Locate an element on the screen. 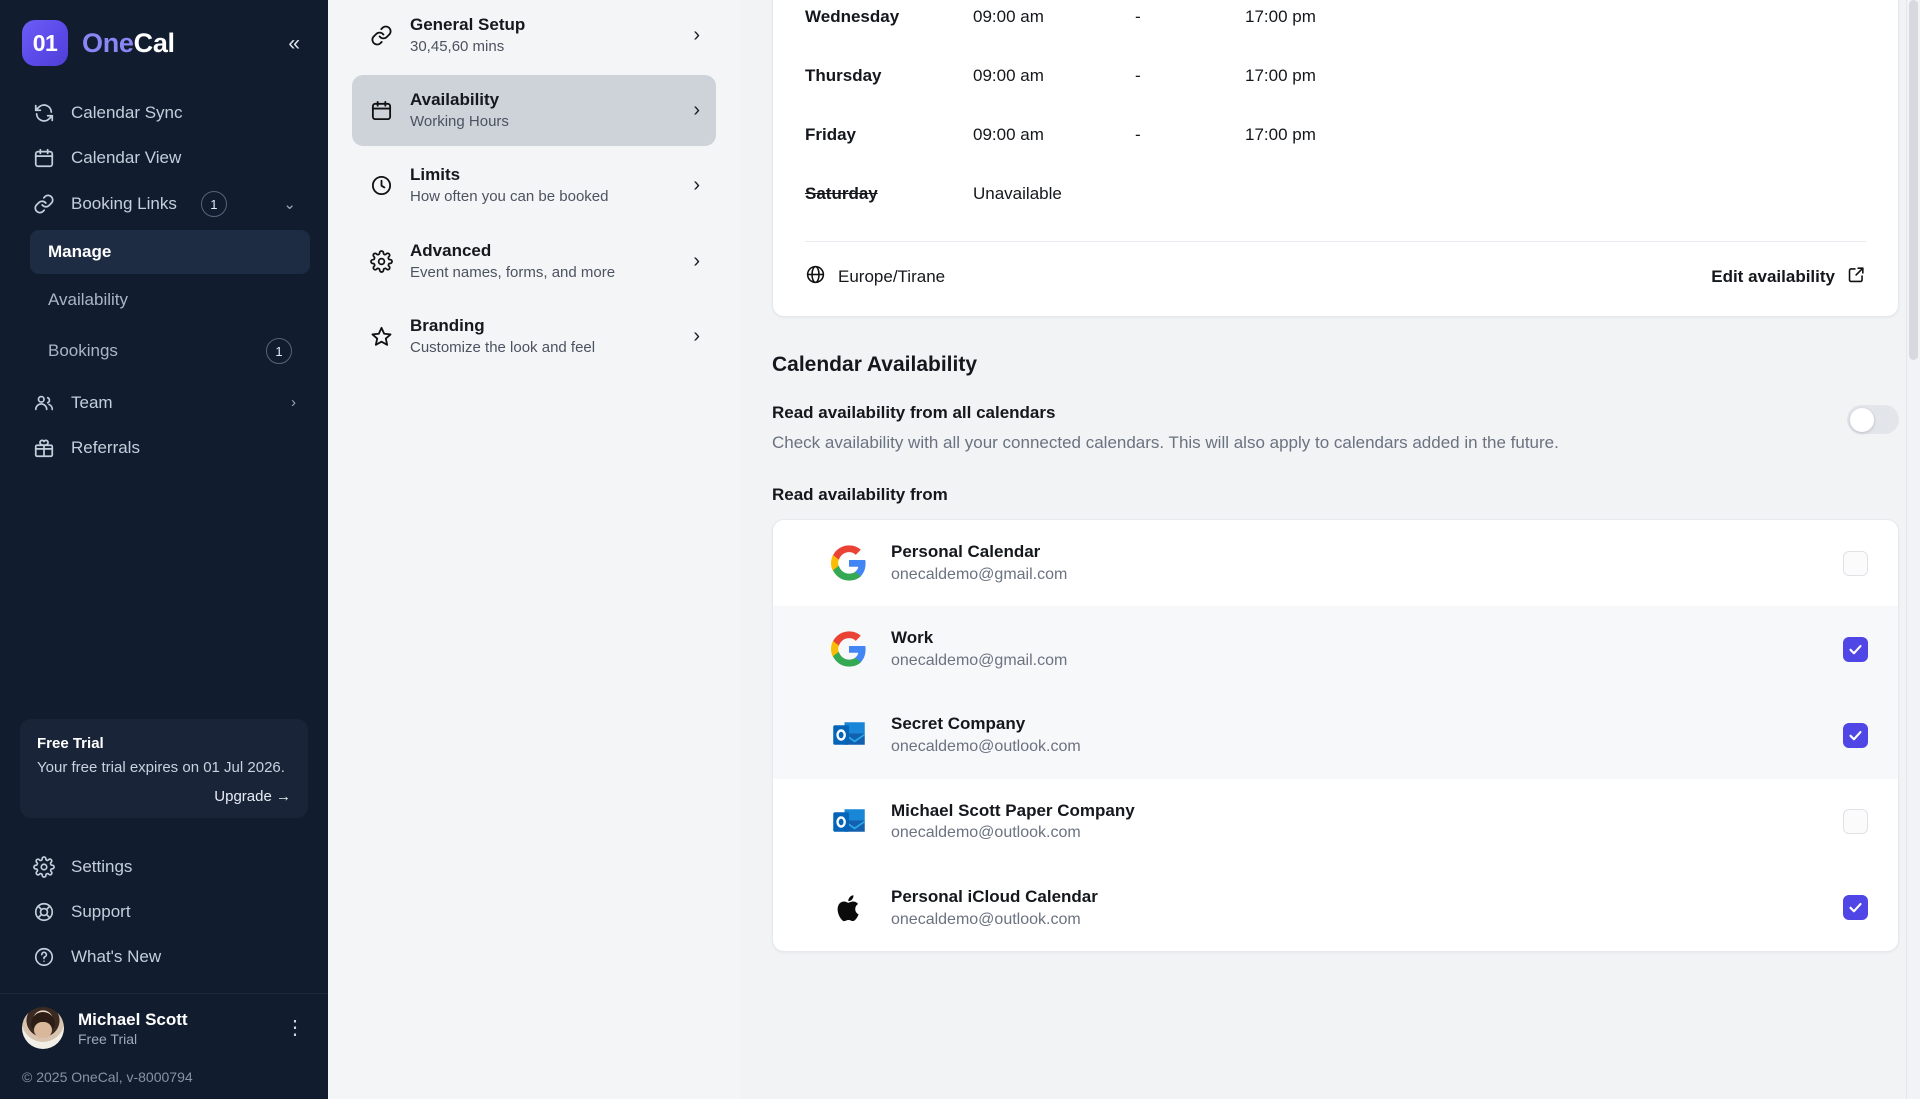 Image resolution: width=1920 pixels, height=1099 pixels. collapse-sidebar-icon: « is located at coordinates (294, 43).